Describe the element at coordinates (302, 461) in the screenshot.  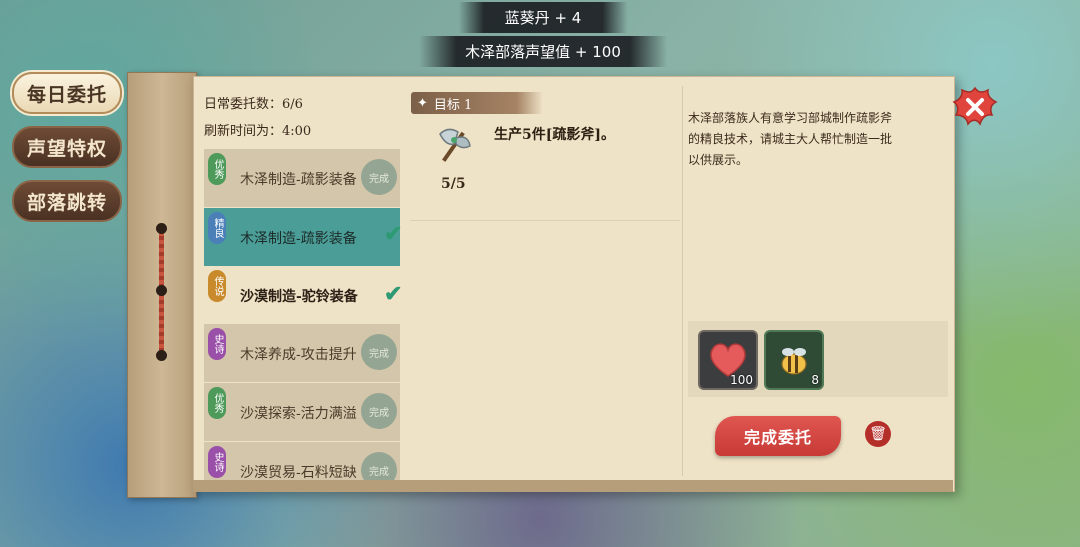
I see `quest-item: 史诗 沙漠贸易-石料短缺 完成` at that location.